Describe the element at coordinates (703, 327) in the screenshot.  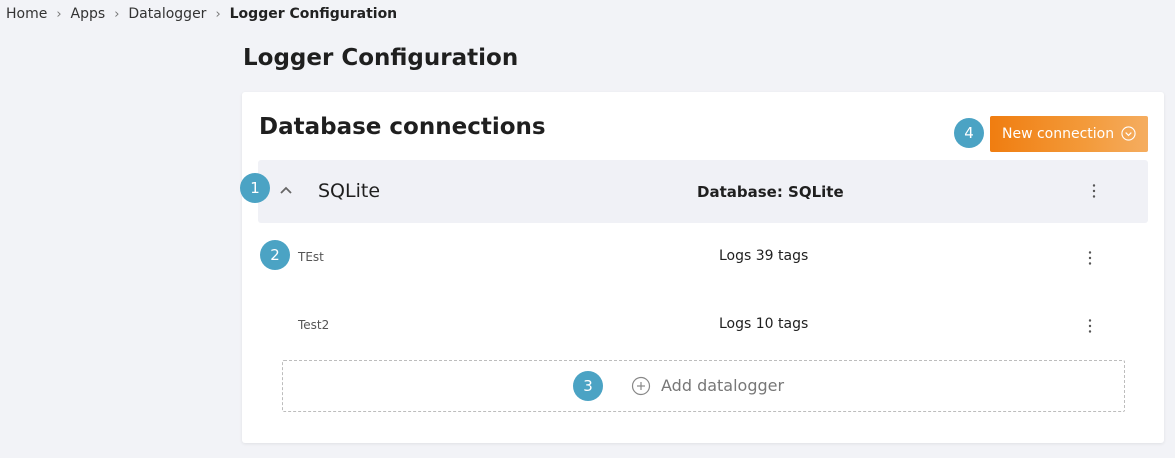
I see `logger-row: Test2 Logs 10 tags` at that location.